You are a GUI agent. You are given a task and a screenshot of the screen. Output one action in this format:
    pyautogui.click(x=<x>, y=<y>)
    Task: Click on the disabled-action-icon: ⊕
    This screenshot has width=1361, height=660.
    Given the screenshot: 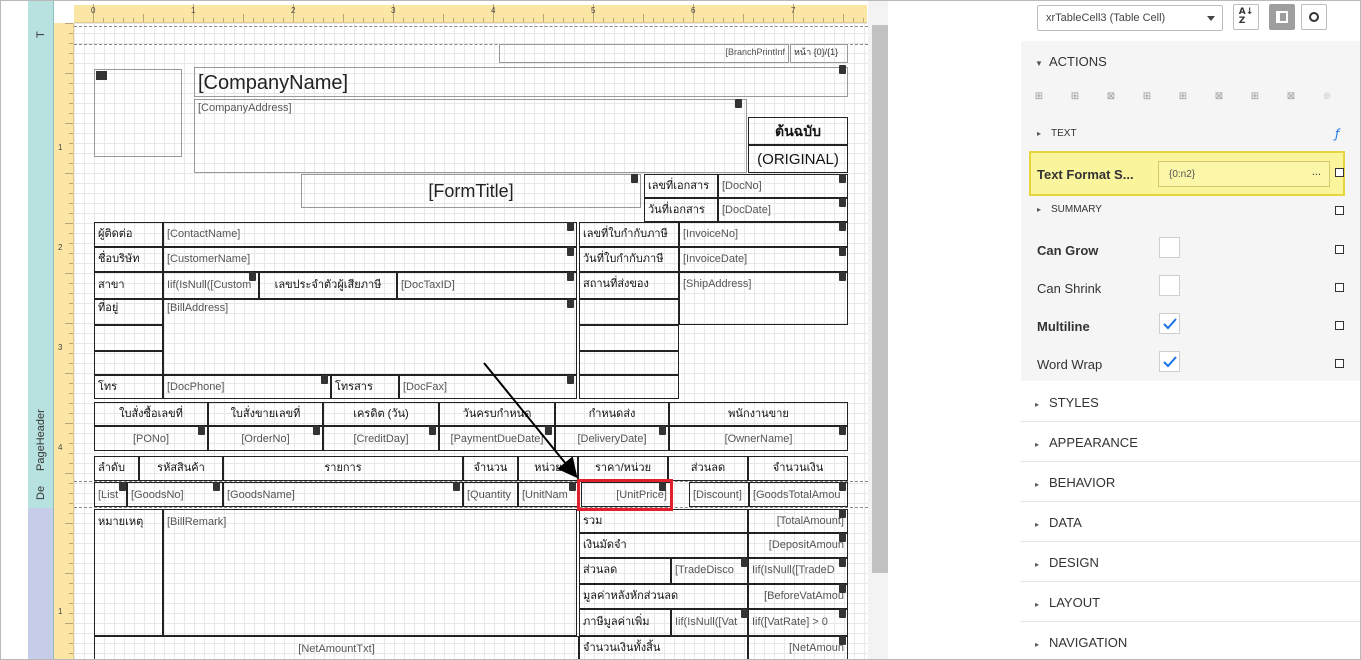 What is the action you would take?
    pyautogui.click(x=1327, y=96)
    